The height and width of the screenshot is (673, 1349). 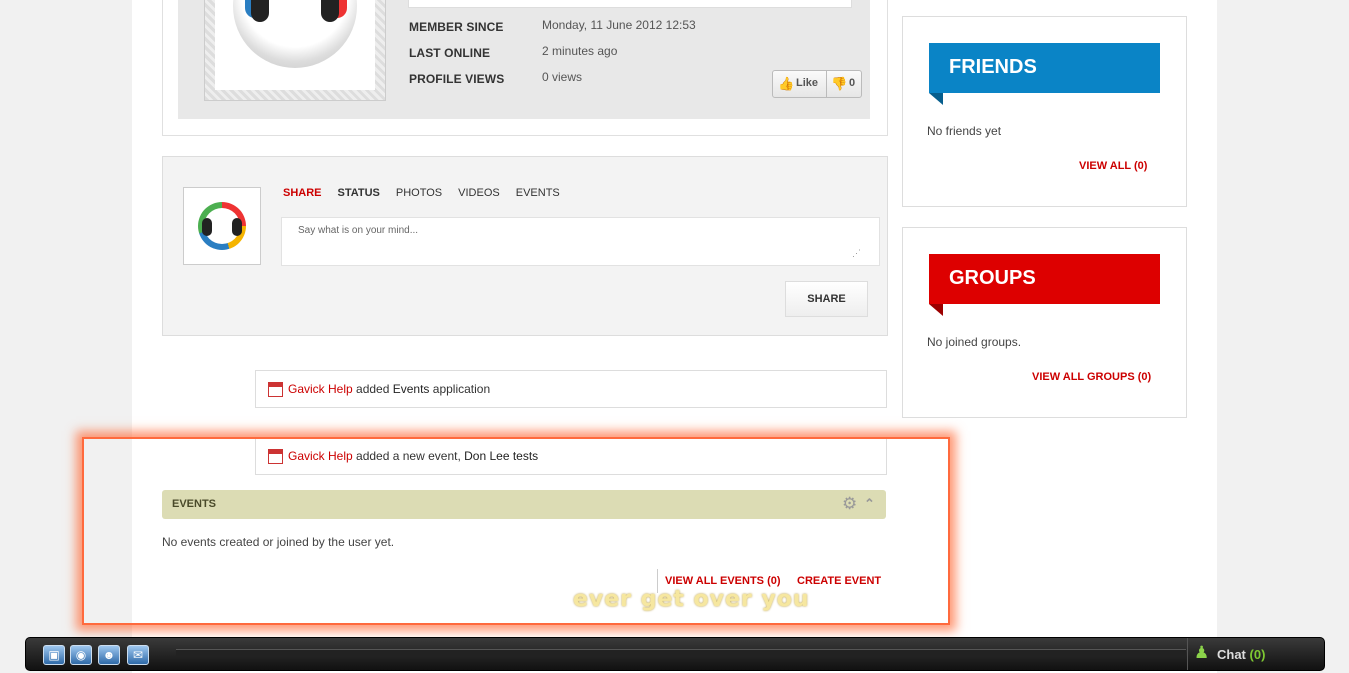 I want to click on profile-avatar, so click(x=295, y=50).